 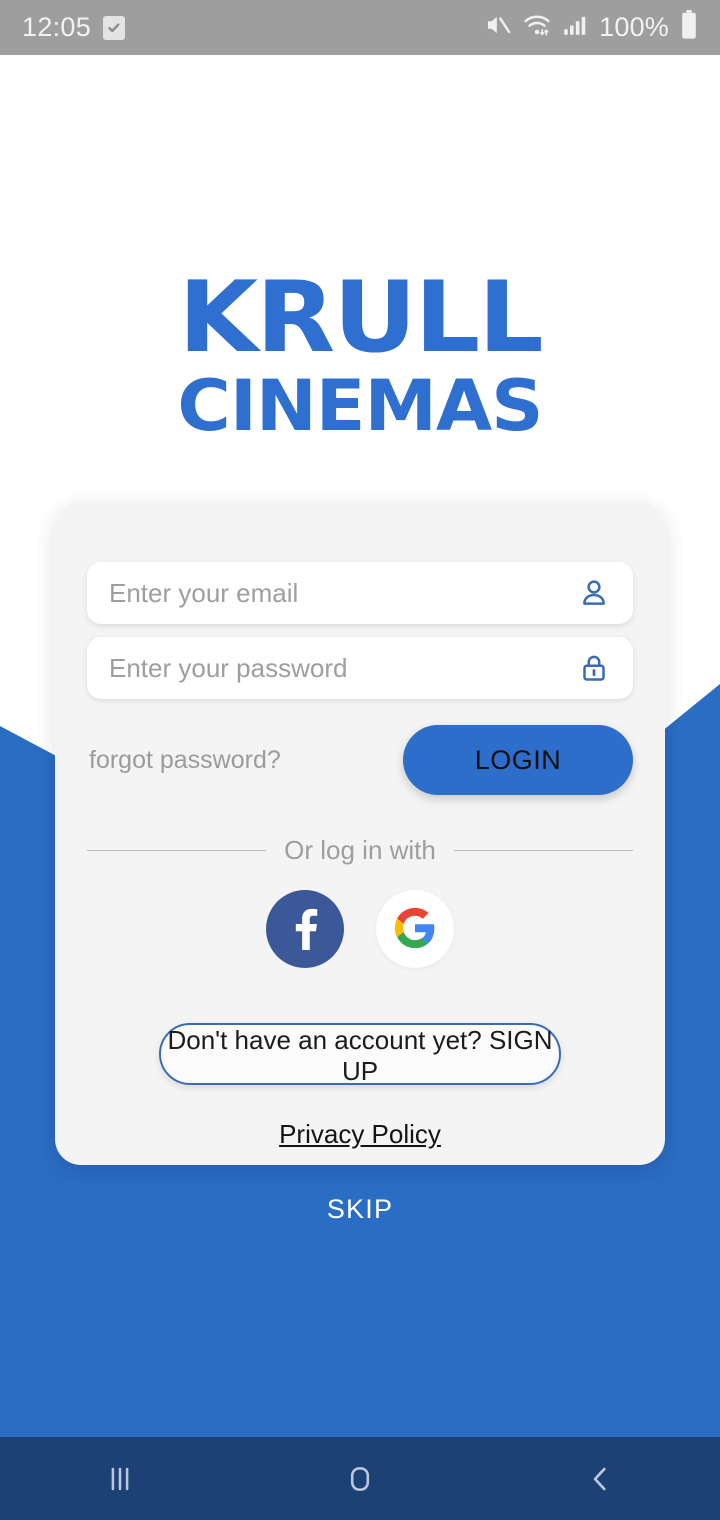 I want to click on divider-line-right, so click(x=543, y=850).